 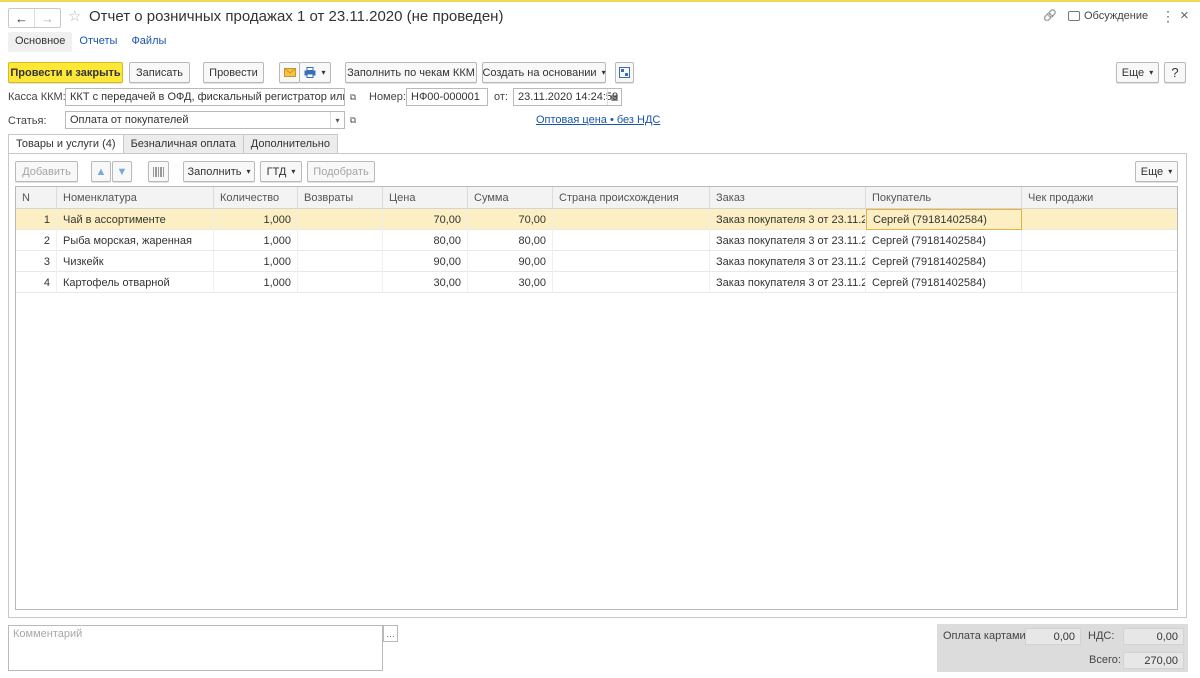 I want to click on cell-nomenclature: Рыба морская, жаренная, so click(x=135, y=240).